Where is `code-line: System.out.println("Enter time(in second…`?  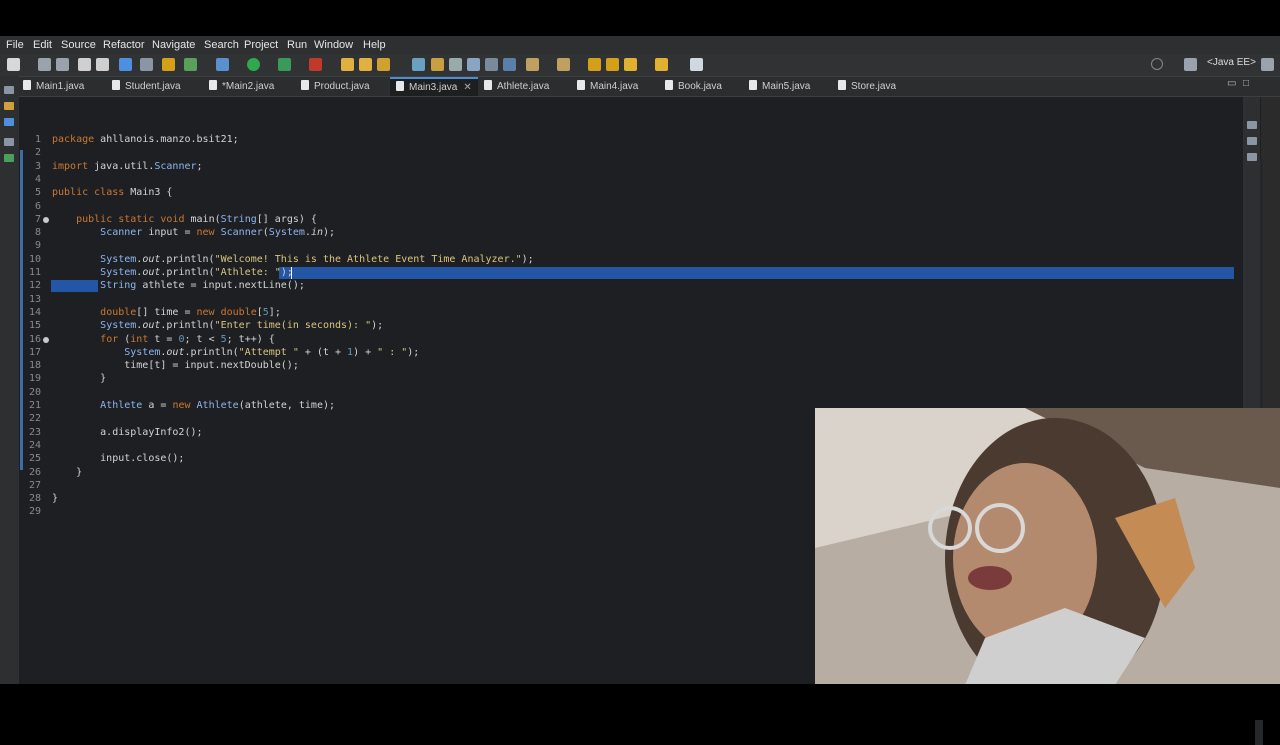 code-line: System.out.println("Enter time(in second… is located at coordinates (242, 326).